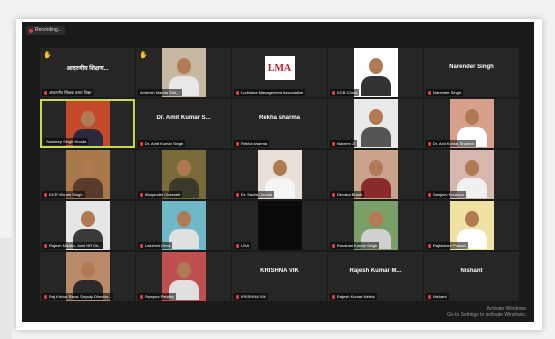 The height and width of the screenshot is (339, 555). What do you see at coordinates (279, 271) in the screenshot?
I see `participant-display-name: KRISHNA VIK` at bounding box center [279, 271].